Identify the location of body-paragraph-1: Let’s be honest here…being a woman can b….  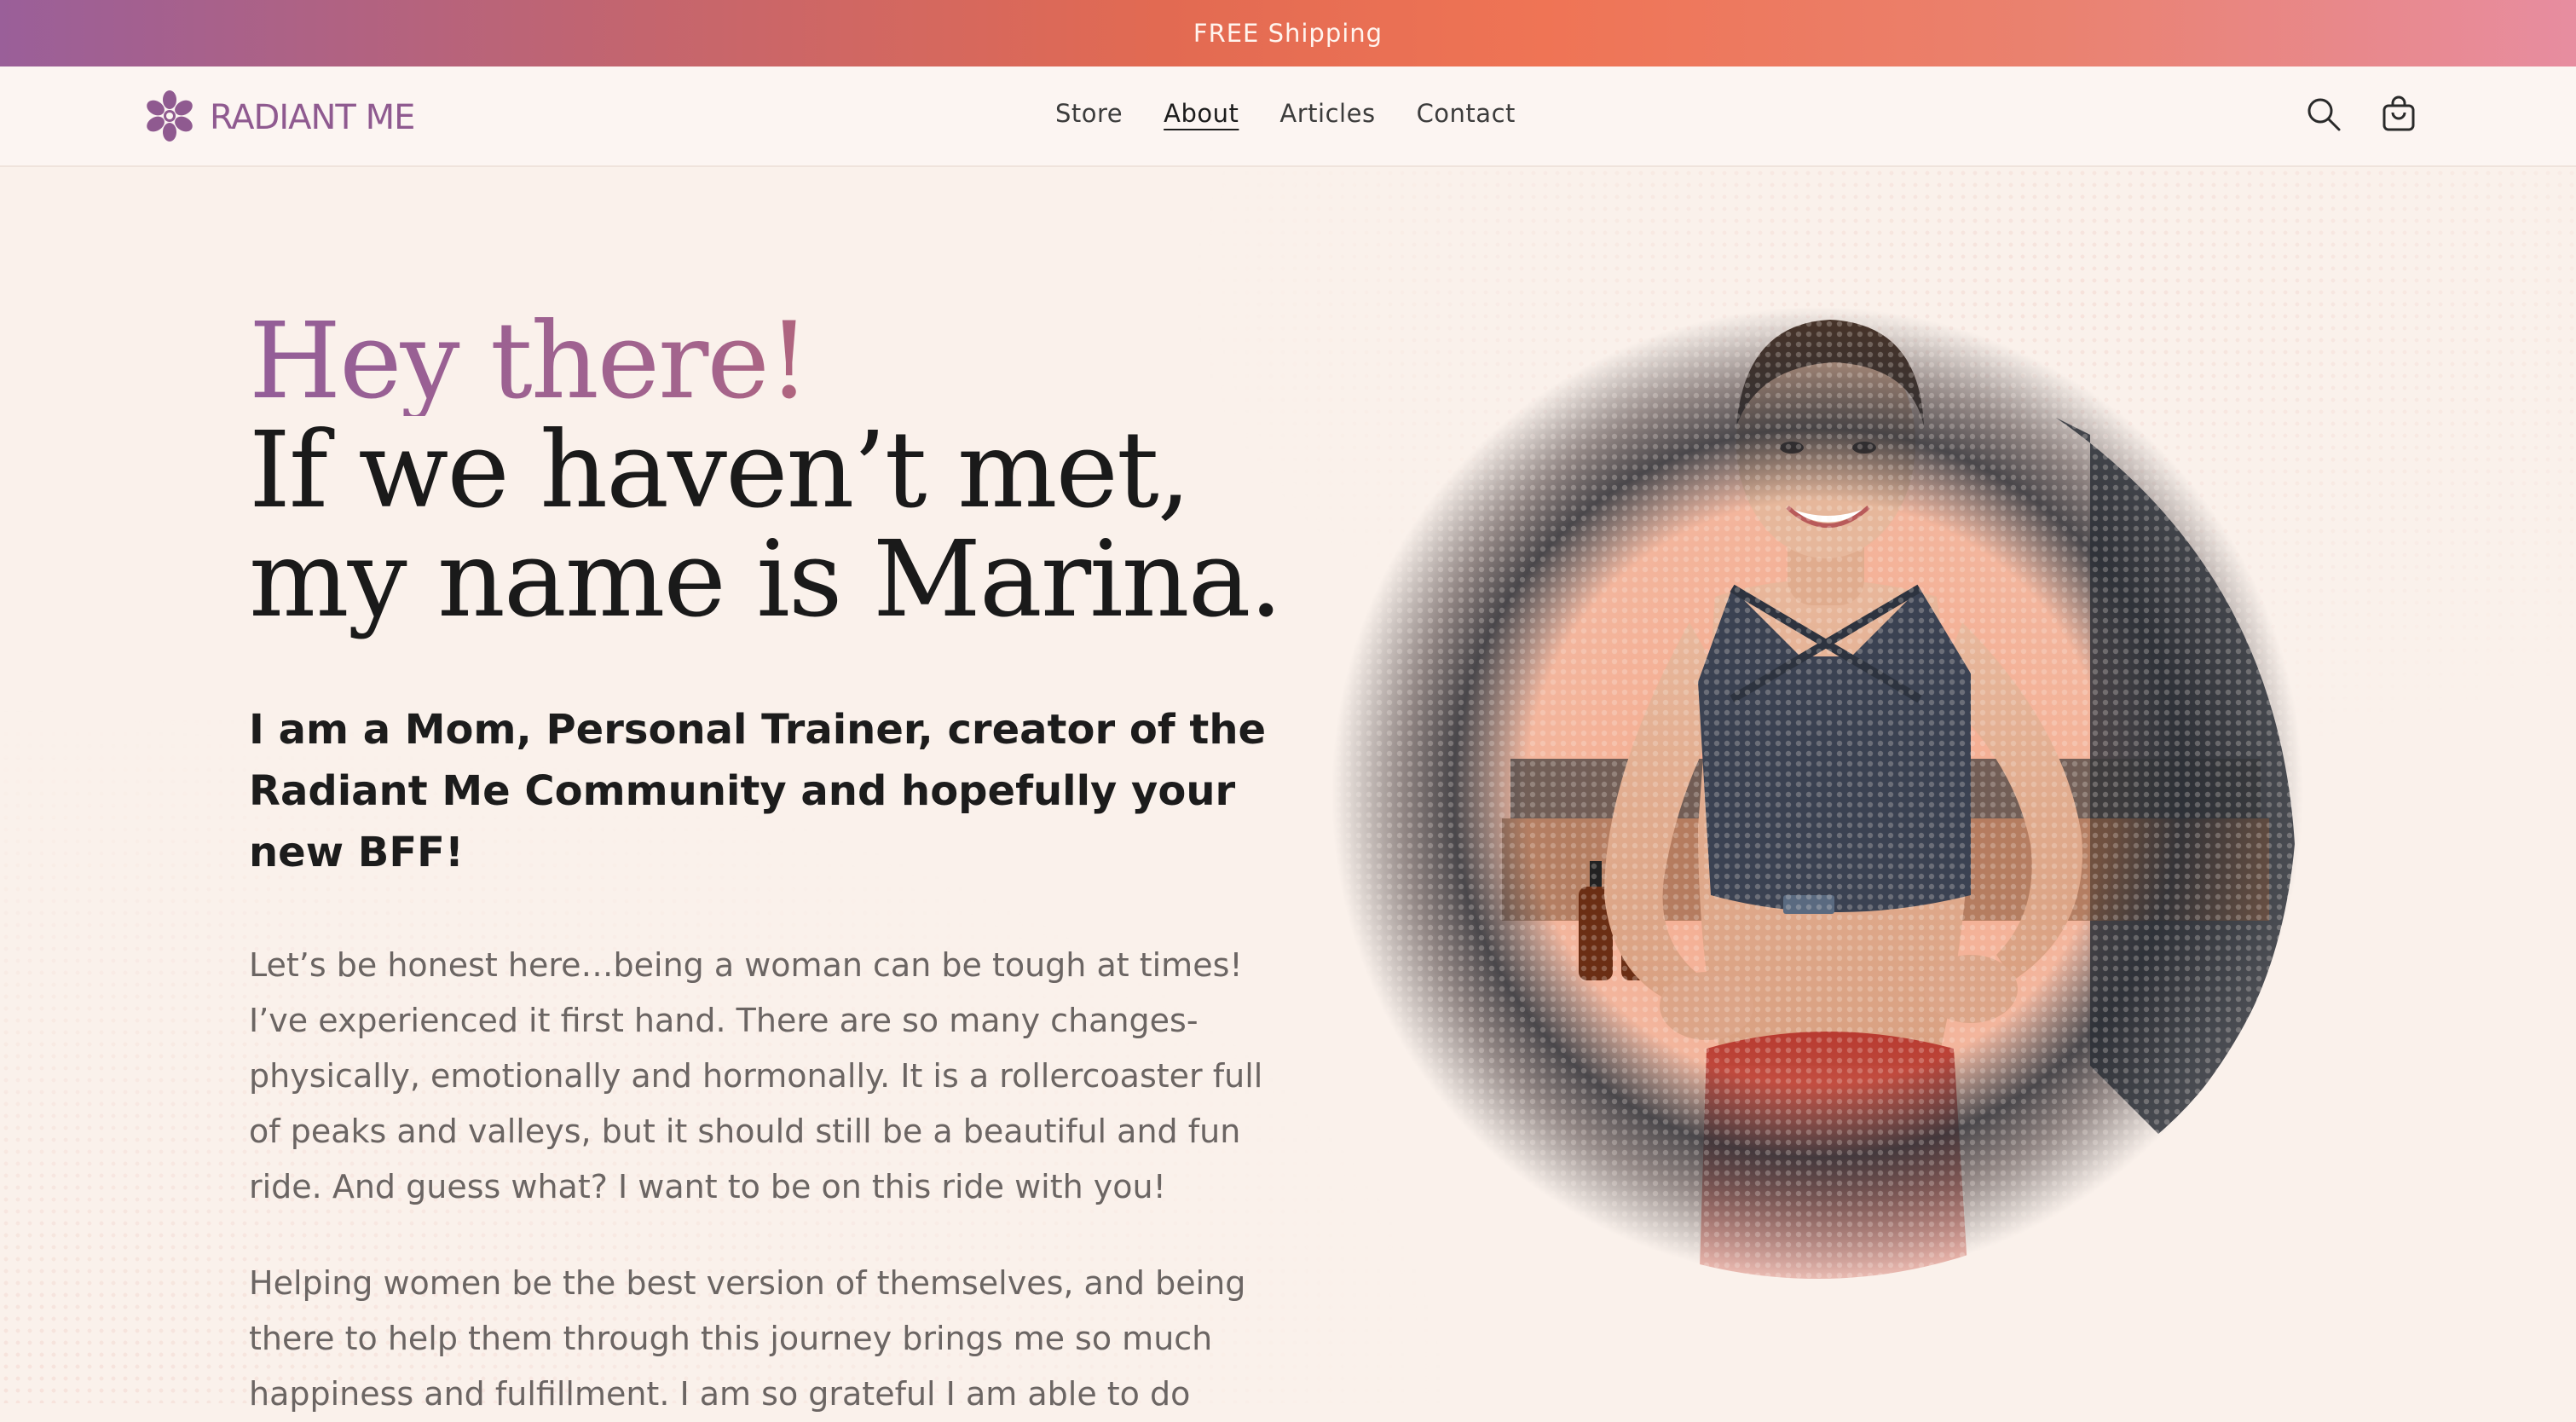
(756, 1076).